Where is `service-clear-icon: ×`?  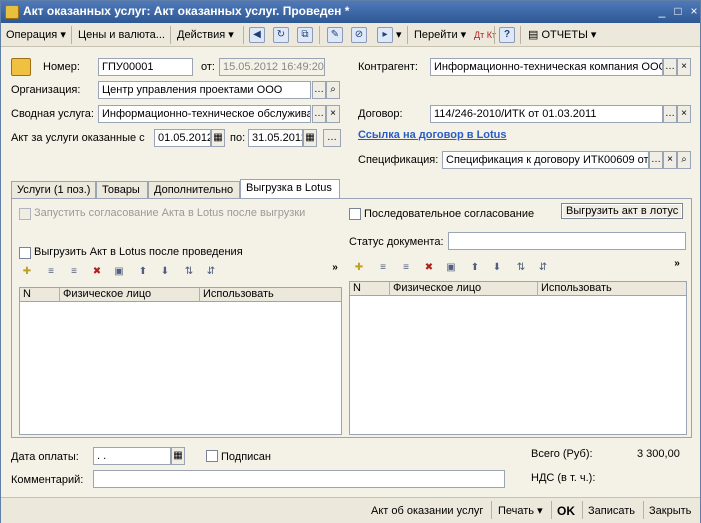
service-clear-icon: × is located at coordinates (333, 114).